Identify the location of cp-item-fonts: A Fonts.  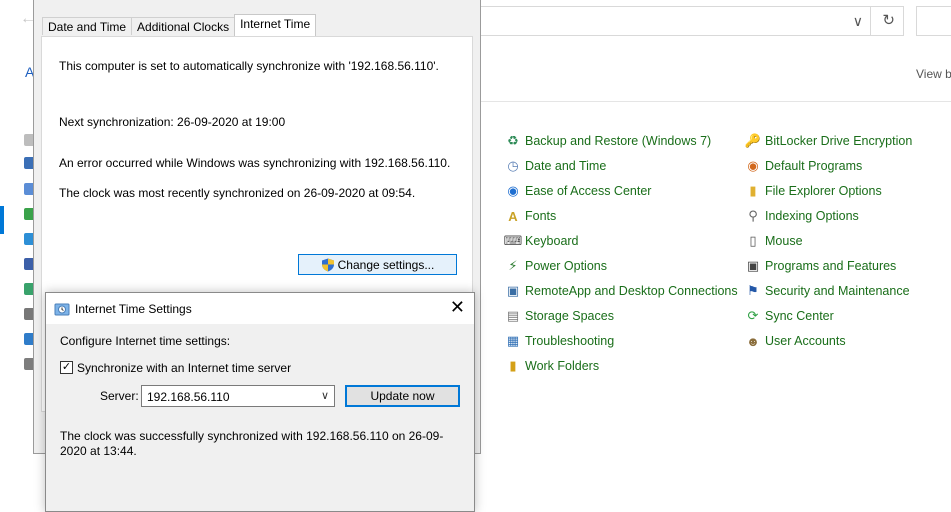
(530, 216).